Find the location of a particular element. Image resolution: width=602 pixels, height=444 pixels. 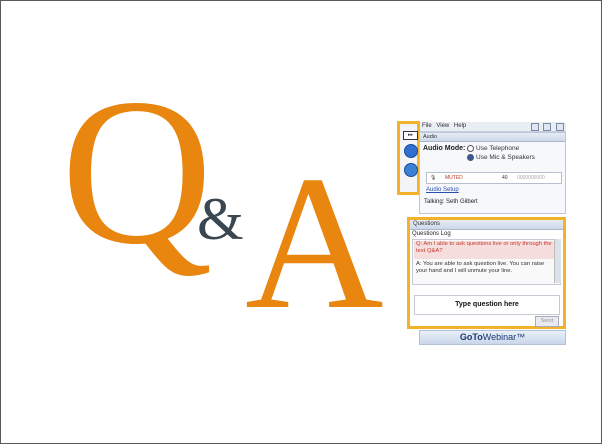

menu-help: Help is located at coordinates (460, 126).